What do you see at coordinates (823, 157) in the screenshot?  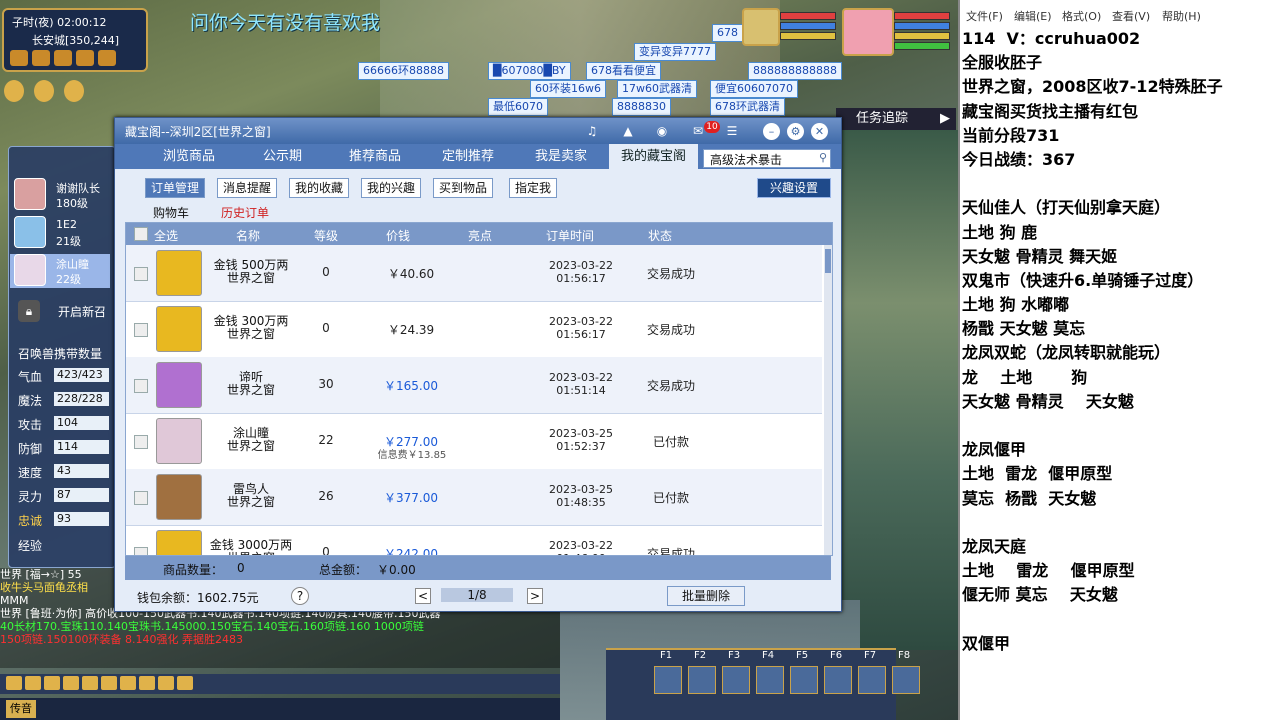 I see `search-icon: ⚲` at bounding box center [823, 157].